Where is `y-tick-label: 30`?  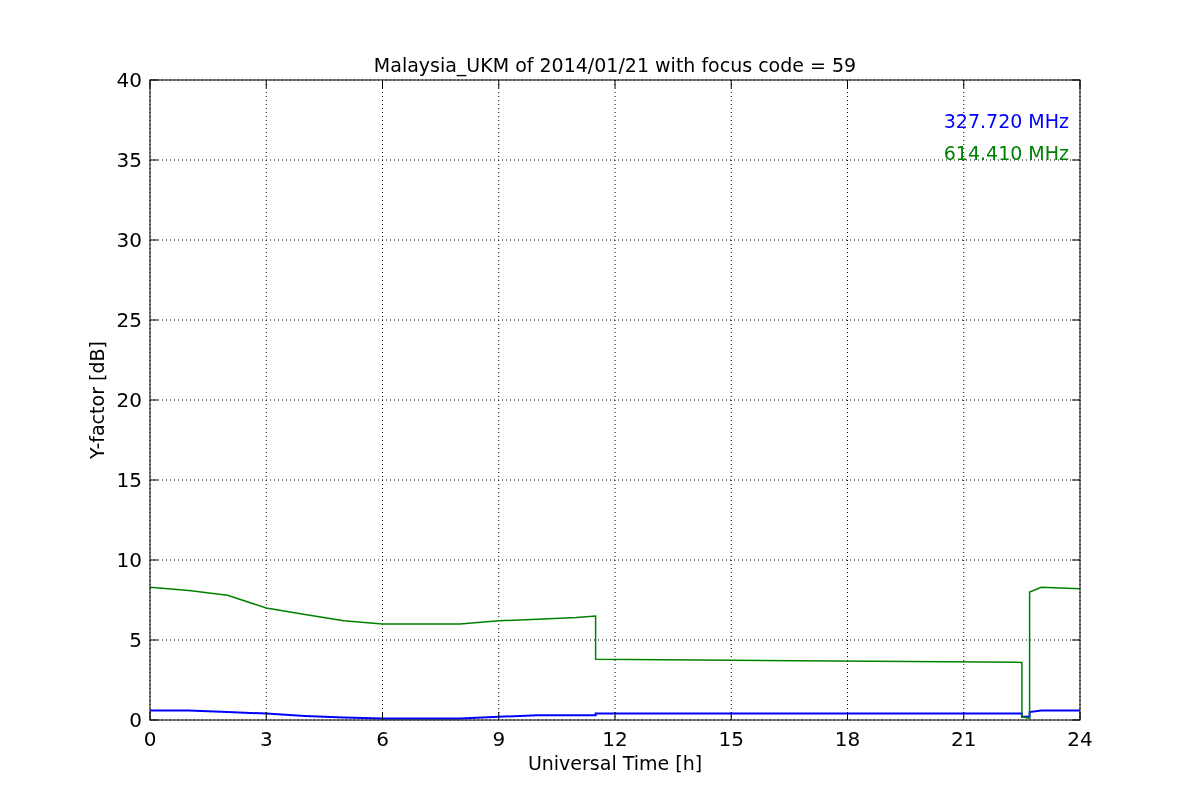 y-tick-label: 30 is located at coordinates (129, 240).